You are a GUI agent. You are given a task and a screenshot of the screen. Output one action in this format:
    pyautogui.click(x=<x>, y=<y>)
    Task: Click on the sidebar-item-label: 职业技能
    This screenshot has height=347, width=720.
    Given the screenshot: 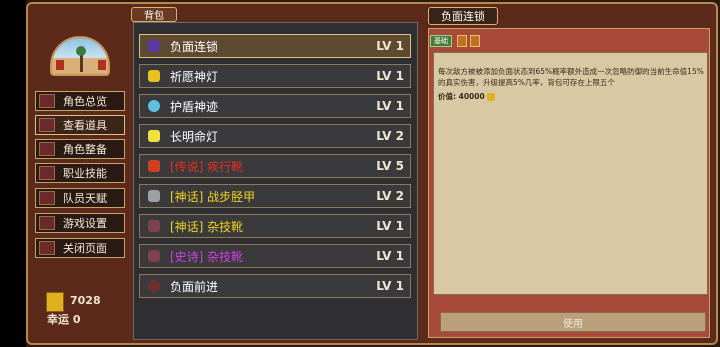 What is the action you would take?
    pyautogui.click(x=85, y=173)
    